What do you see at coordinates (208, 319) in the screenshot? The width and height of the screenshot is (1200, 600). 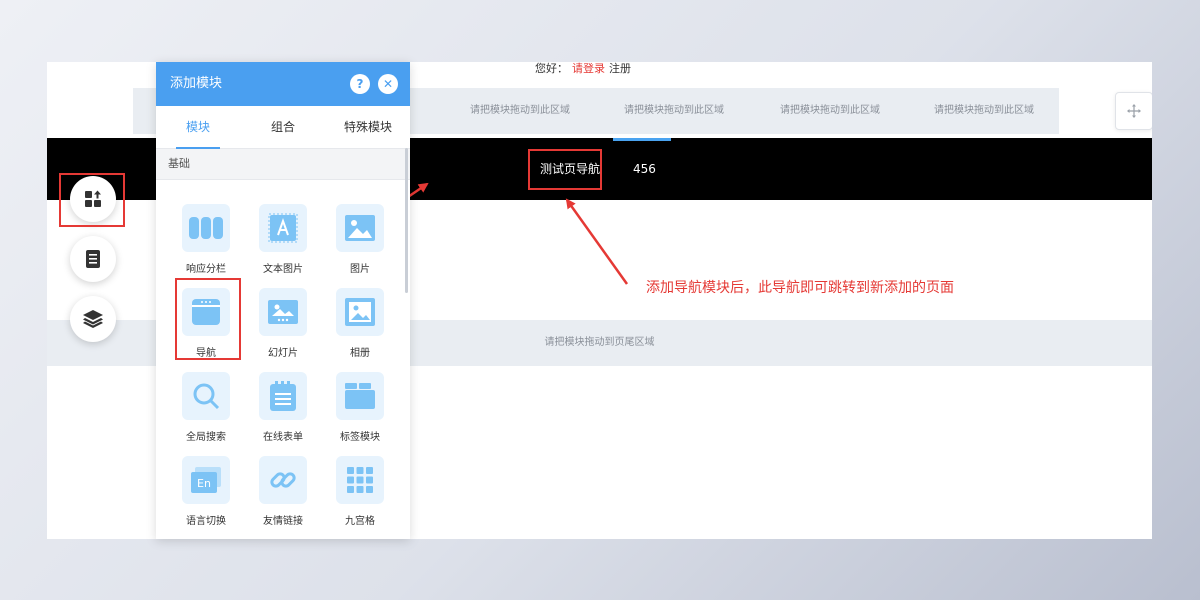 I see `highlight-box-nav-module` at bounding box center [208, 319].